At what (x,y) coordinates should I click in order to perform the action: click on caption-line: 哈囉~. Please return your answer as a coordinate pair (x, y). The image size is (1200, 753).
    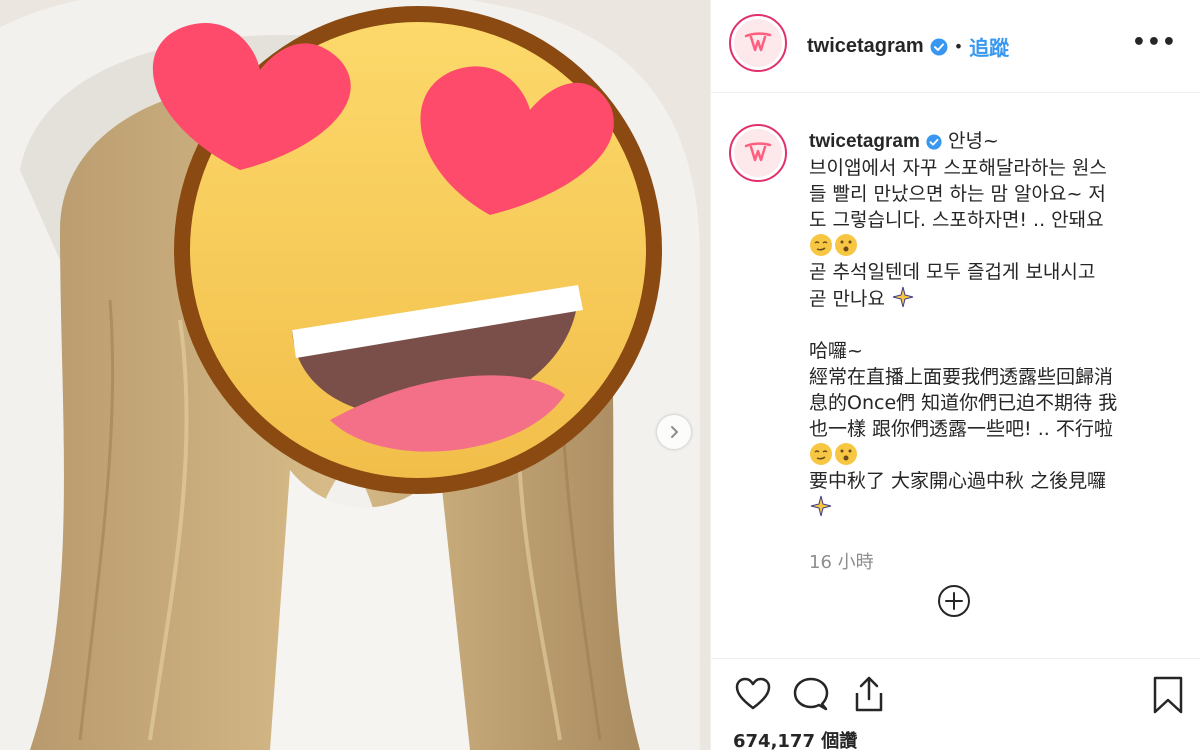
    Looking at the image, I should click on (836, 351).